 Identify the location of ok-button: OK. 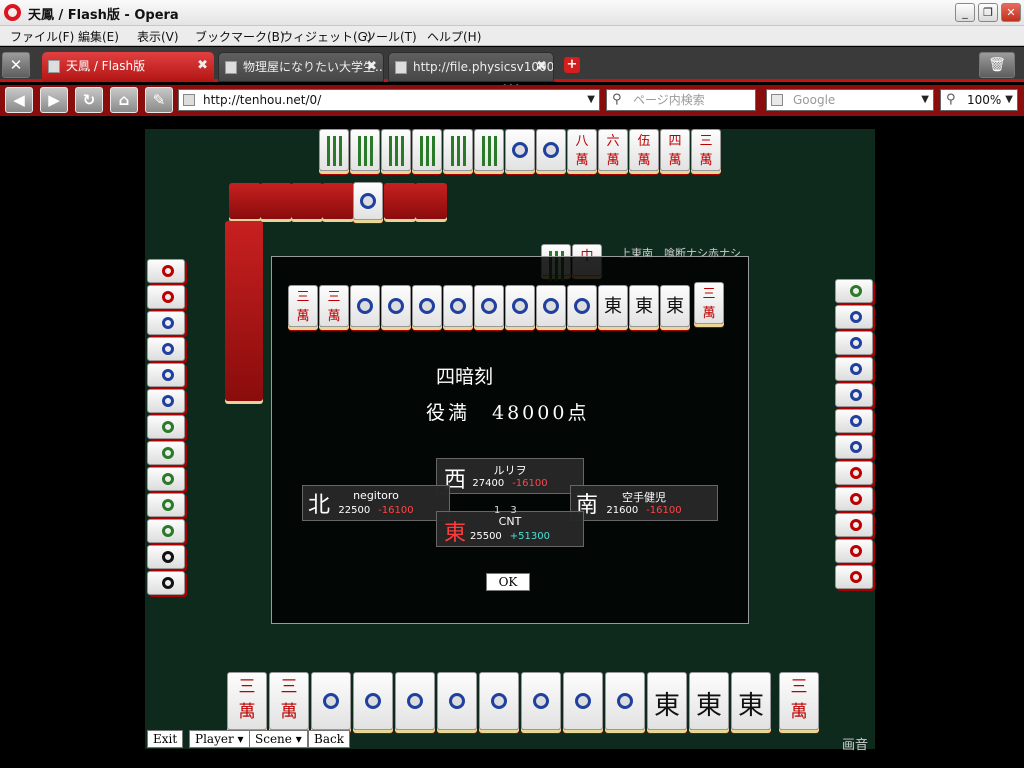
(508, 582).